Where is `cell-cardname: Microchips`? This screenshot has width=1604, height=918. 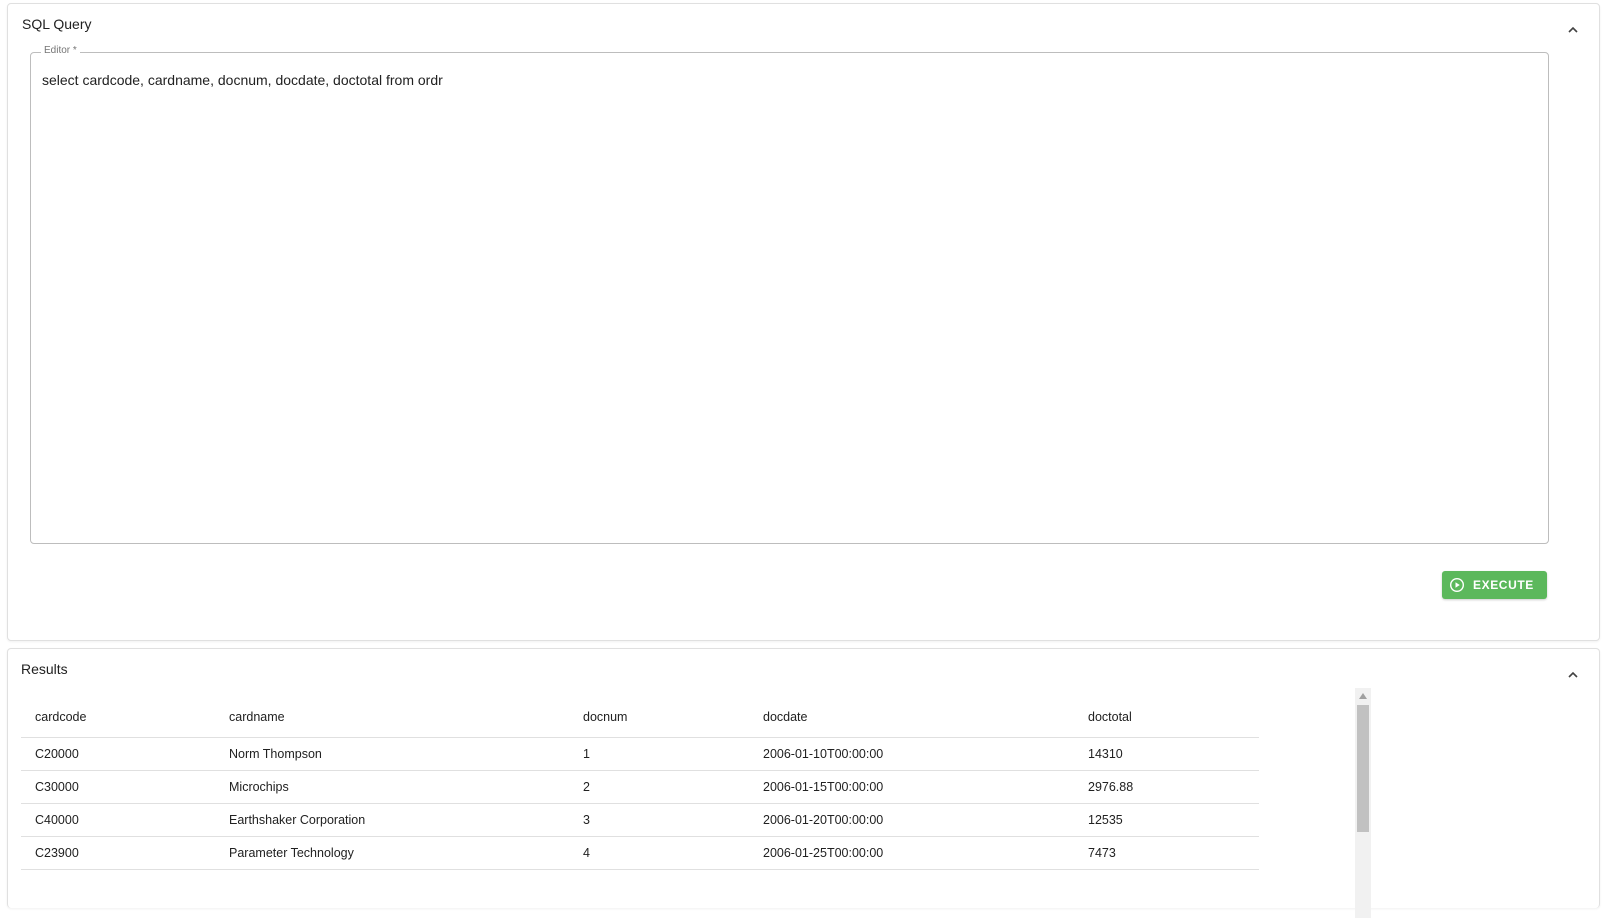
cell-cardname: Microchips is located at coordinates (392, 787).